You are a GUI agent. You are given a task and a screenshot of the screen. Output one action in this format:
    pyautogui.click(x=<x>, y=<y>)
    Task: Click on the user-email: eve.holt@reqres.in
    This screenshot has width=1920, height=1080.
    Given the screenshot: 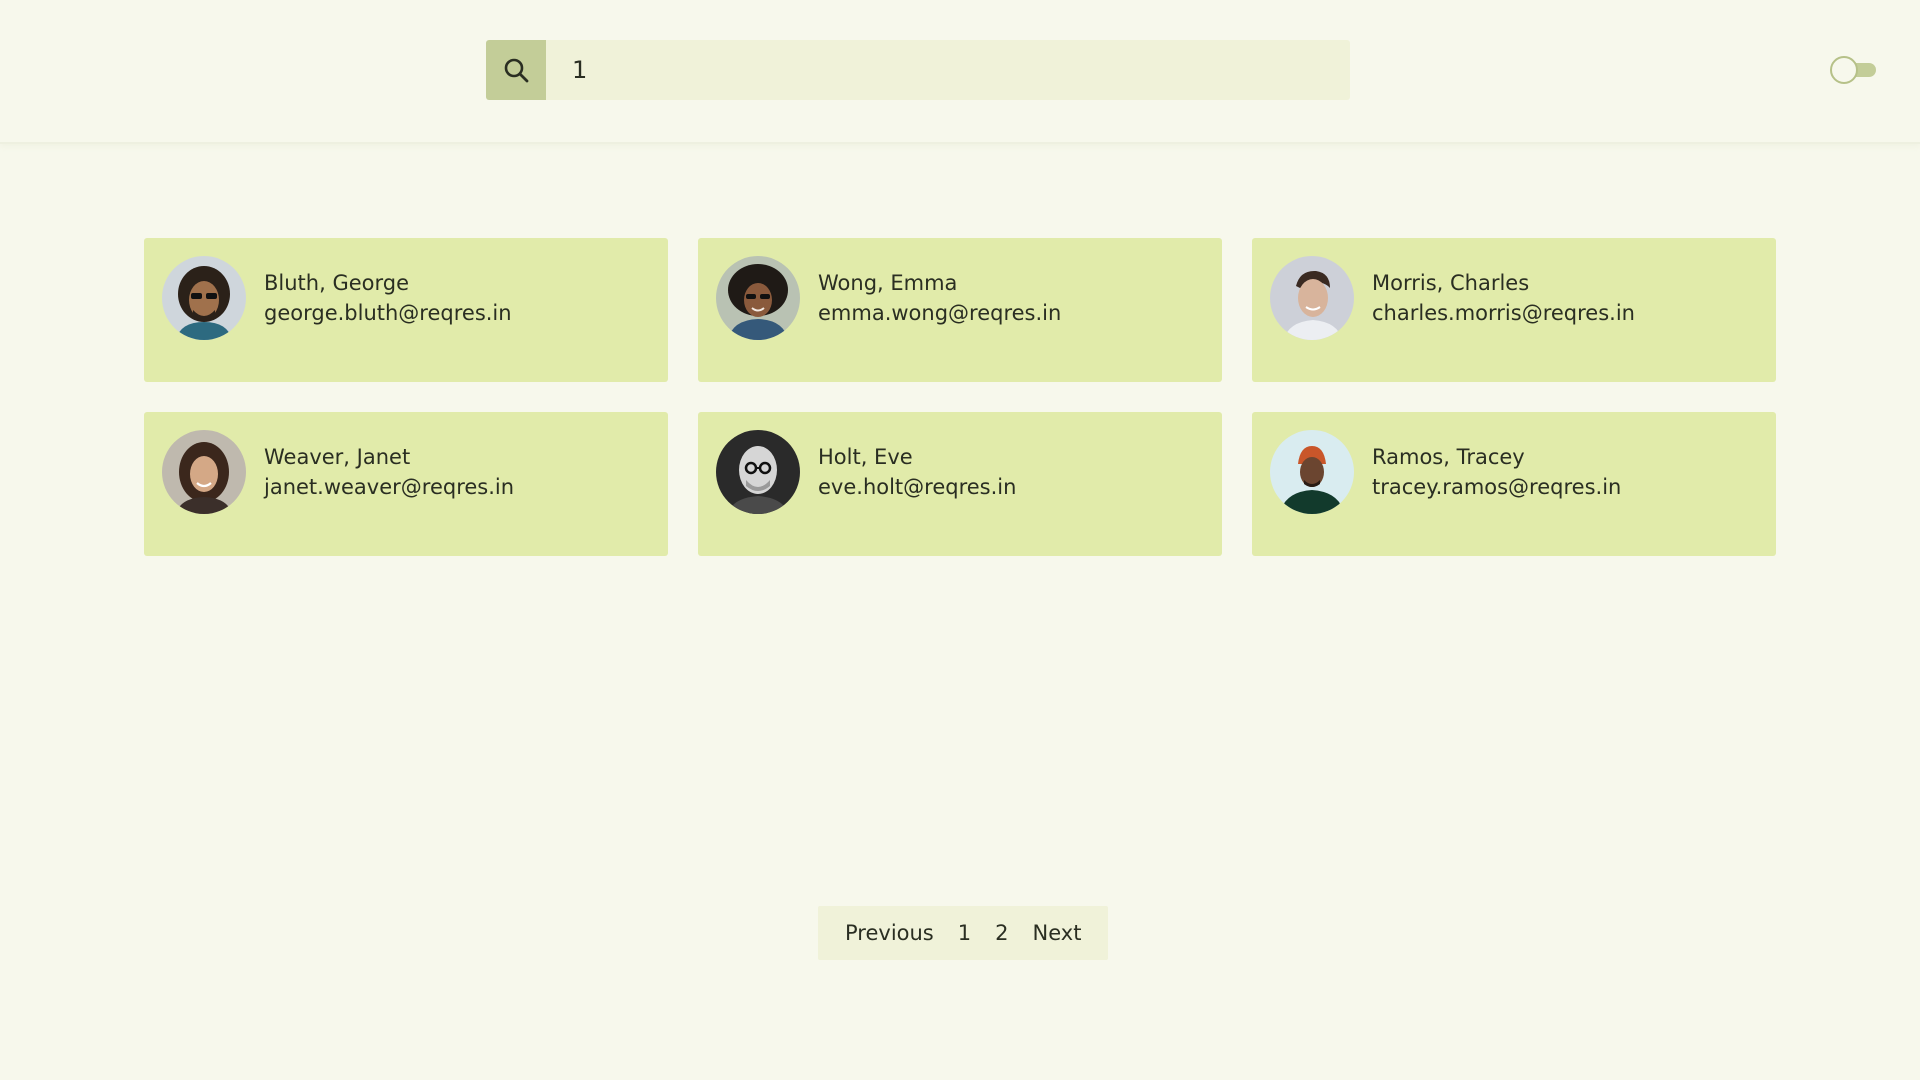 What is the action you would take?
    pyautogui.click(x=917, y=487)
    